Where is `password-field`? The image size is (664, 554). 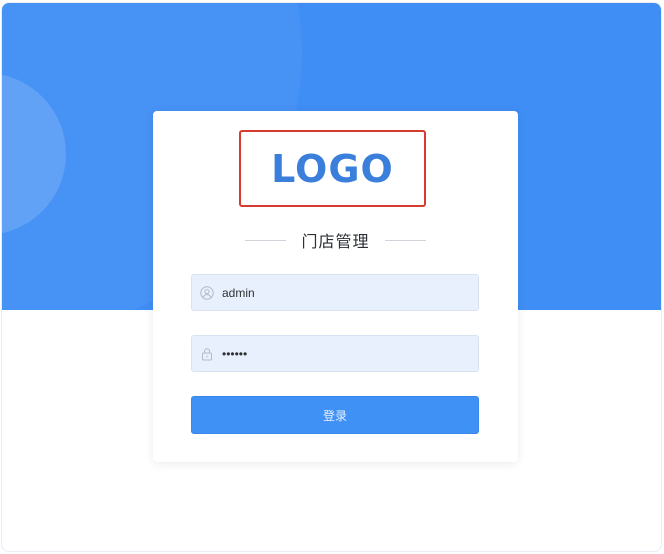 password-field is located at coordinates (335, 353).